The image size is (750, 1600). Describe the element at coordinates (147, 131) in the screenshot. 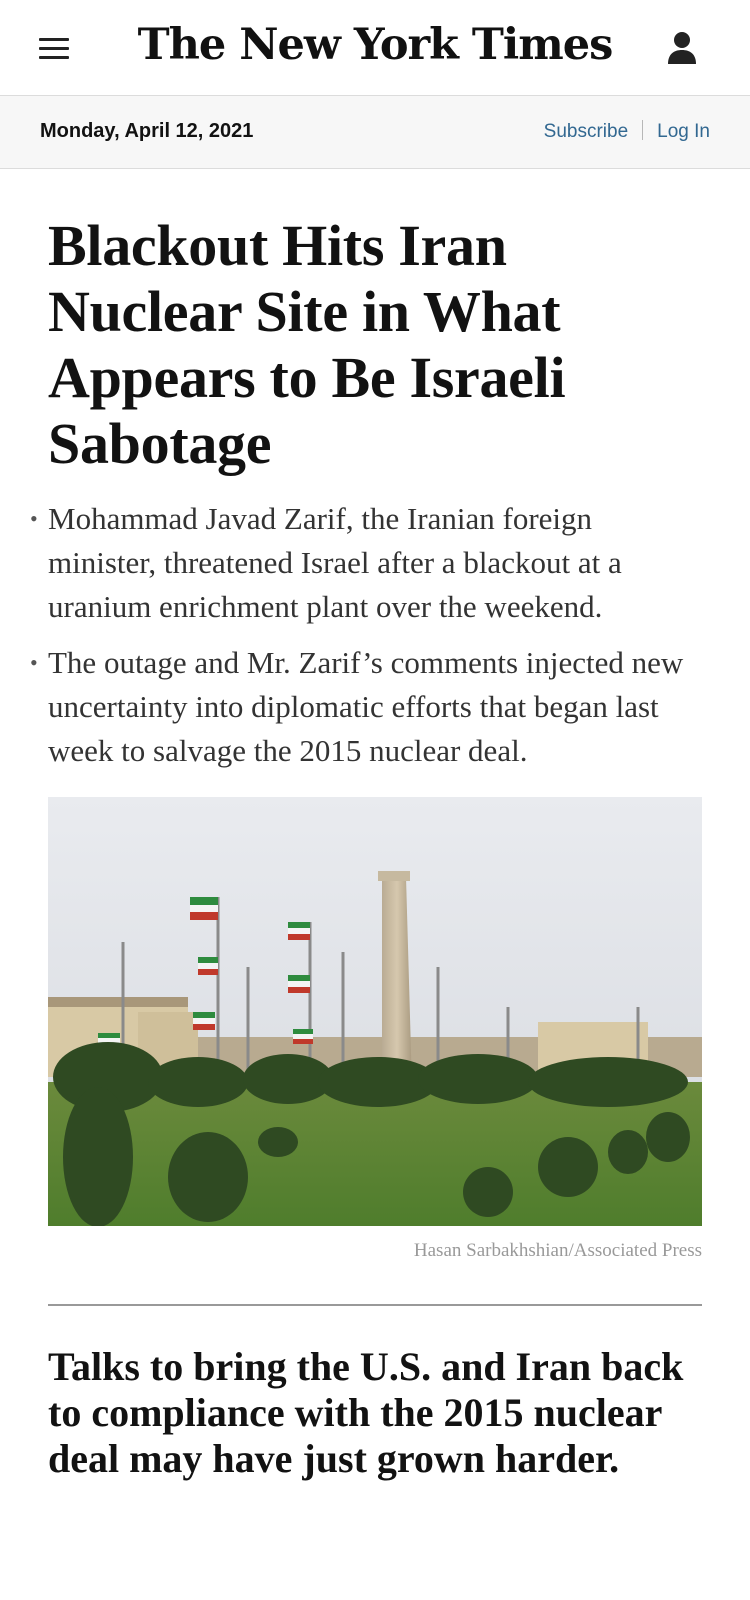

I see `current-date: Monday, April 12, 2021` at that location.